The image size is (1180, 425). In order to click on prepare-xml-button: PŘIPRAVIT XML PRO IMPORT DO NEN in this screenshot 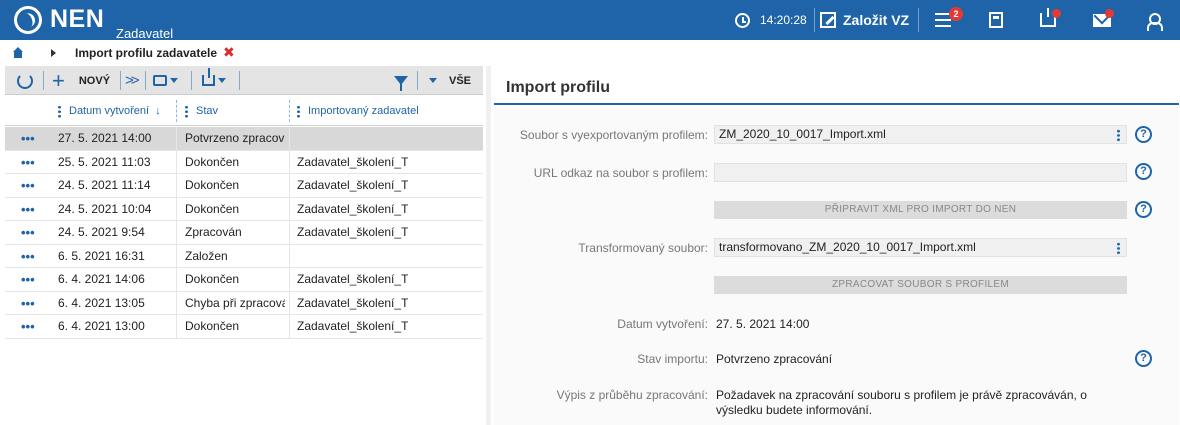, I will do `click(920, 210)`.